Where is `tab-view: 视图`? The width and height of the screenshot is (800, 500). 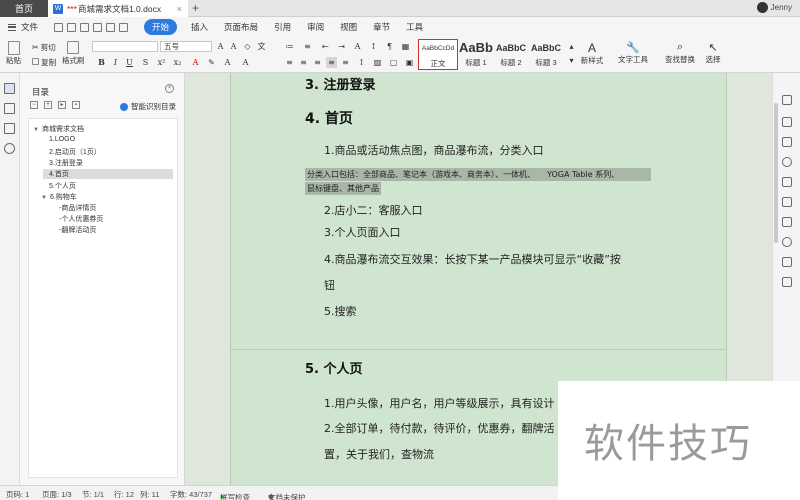 tab-view: 视图 is located at coordinates (348, 27).